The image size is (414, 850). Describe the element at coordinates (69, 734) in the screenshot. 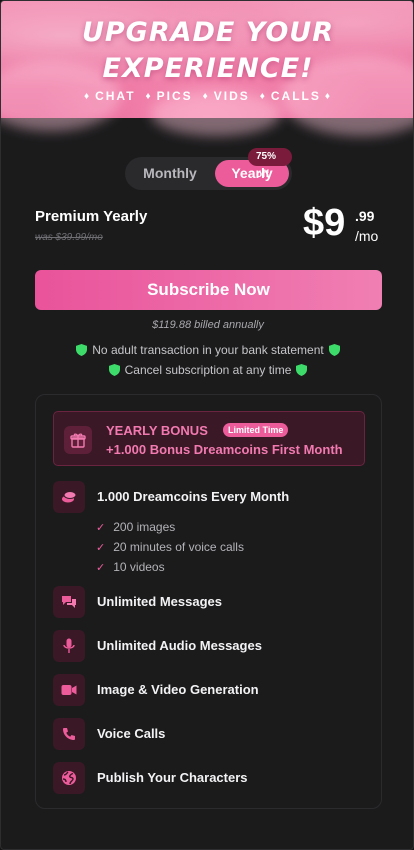

I see `phone-icon` at that location.